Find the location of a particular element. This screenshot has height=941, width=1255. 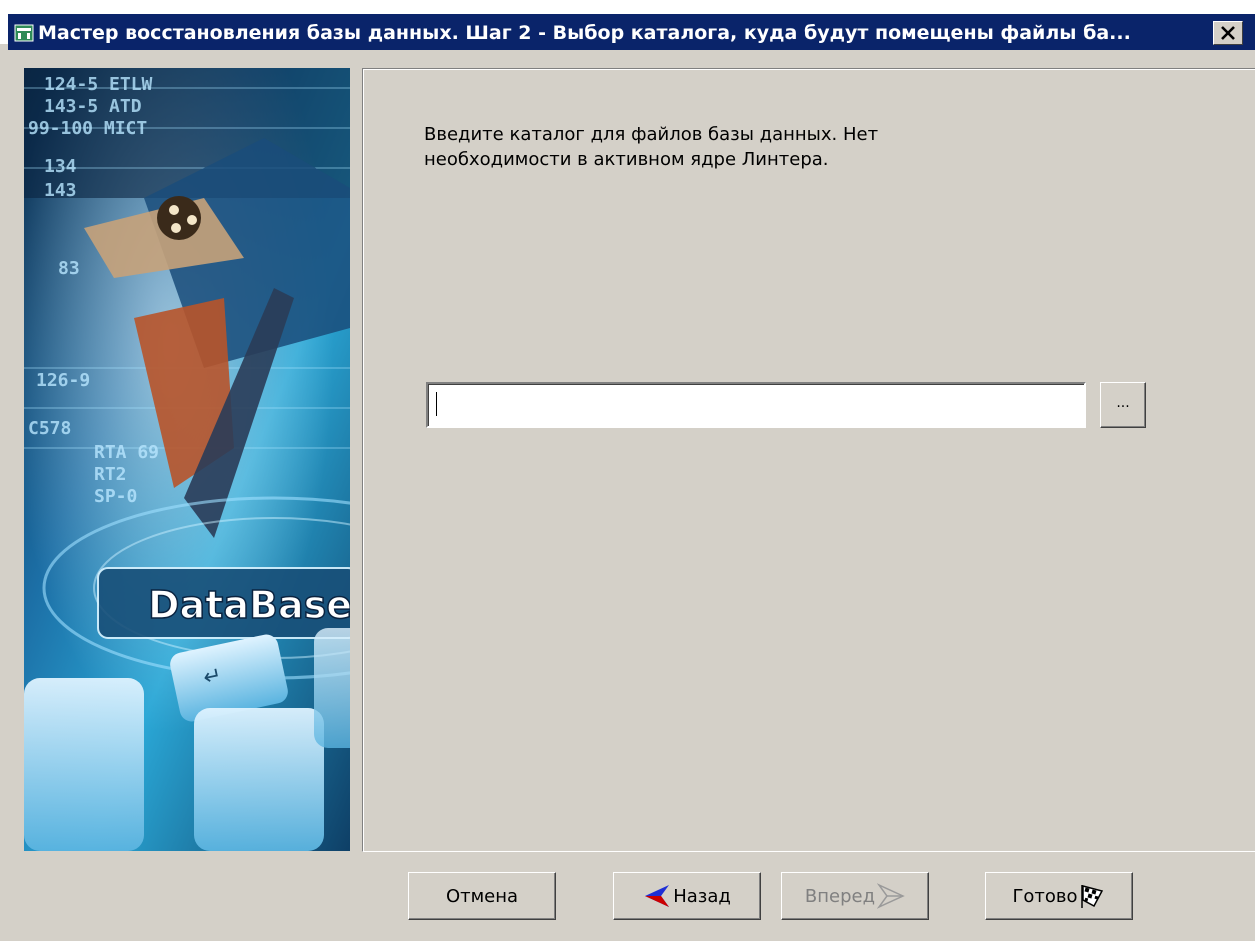

ticker-line: 83 is located at coordinates (69, 268).